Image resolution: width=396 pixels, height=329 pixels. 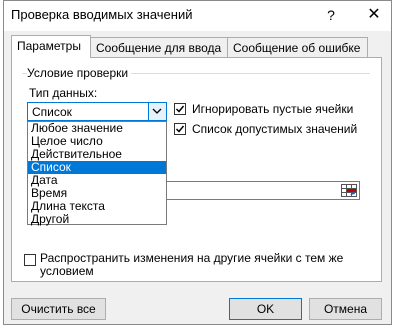 I want to click on data-type-select: Список, so click(x=97, y=111).